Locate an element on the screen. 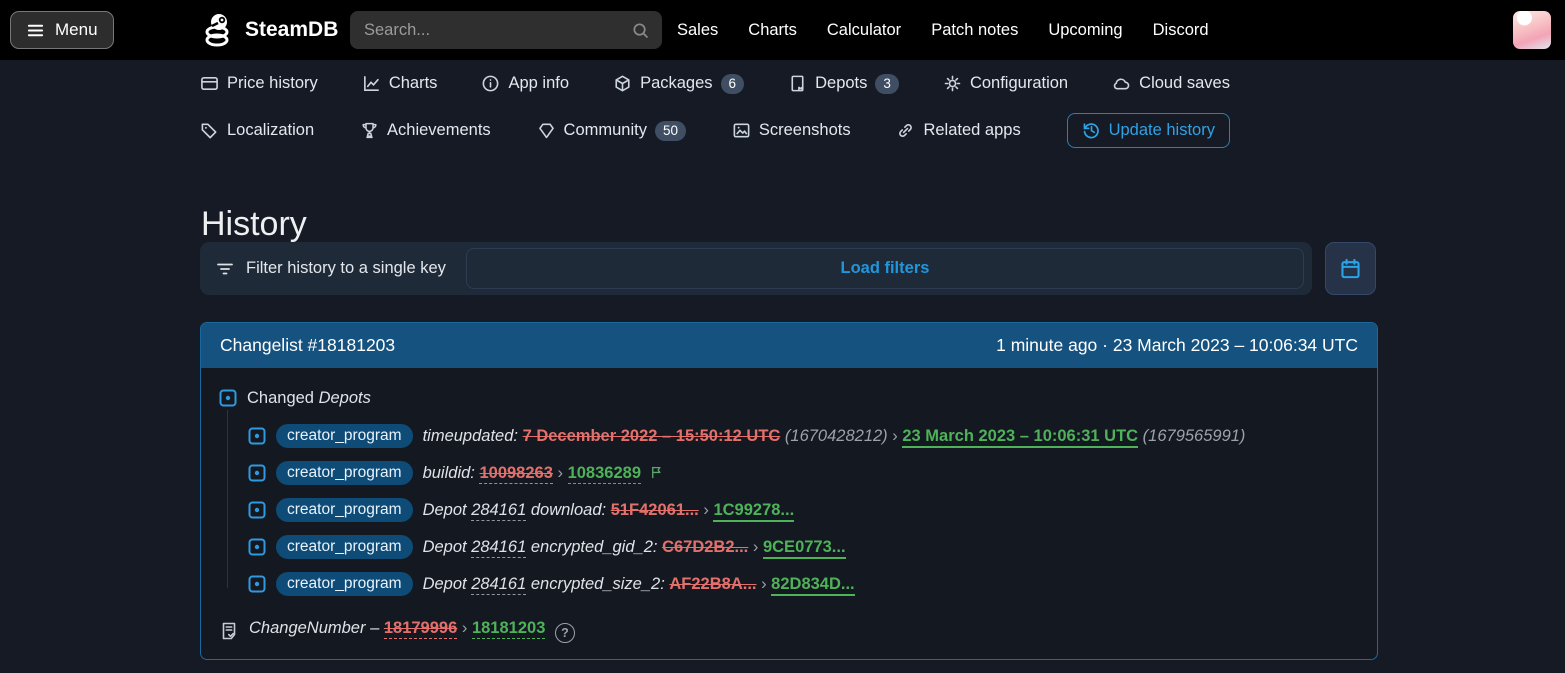 Image resolution: width=1565 pixels, height=673 pixels. steamdb-logo: SteamDB is located at coordinates (269, 30).